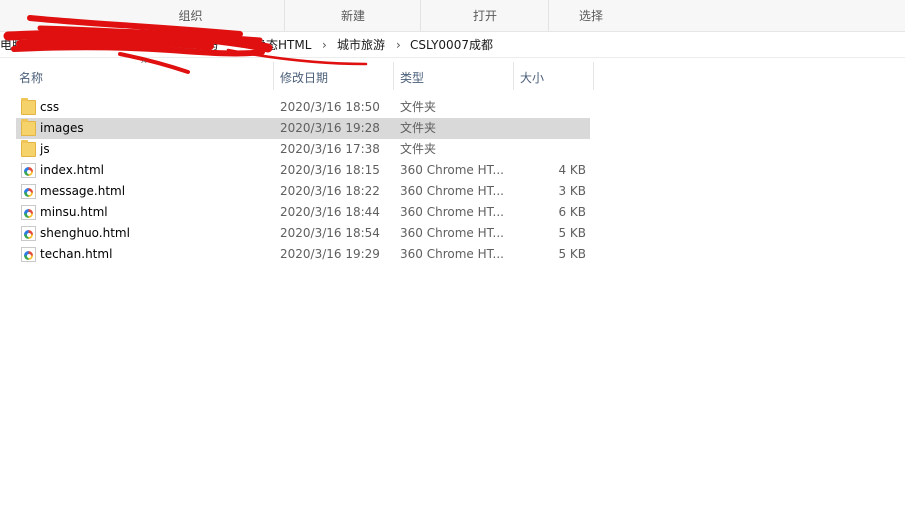 The width and height of the screenshot is (905, 521). What do you see at coordinates (83, 191) in the screenshot?
I see `file-name: message.html` at bounding box center [83, 191].